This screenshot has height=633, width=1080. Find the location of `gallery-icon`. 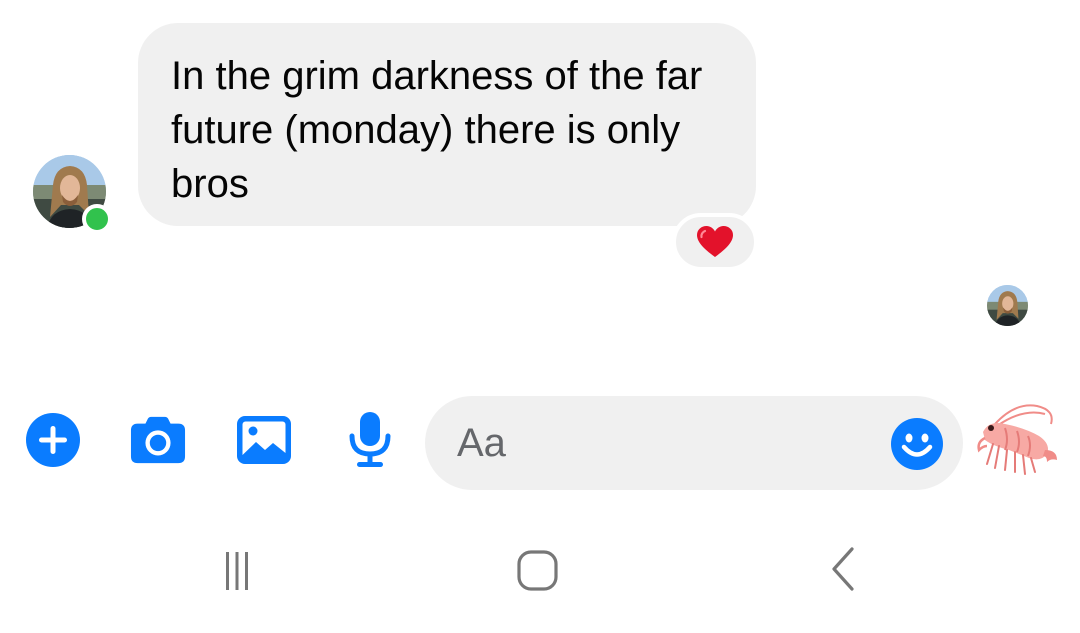

gallery-icon is located at coordinates (264, 440).